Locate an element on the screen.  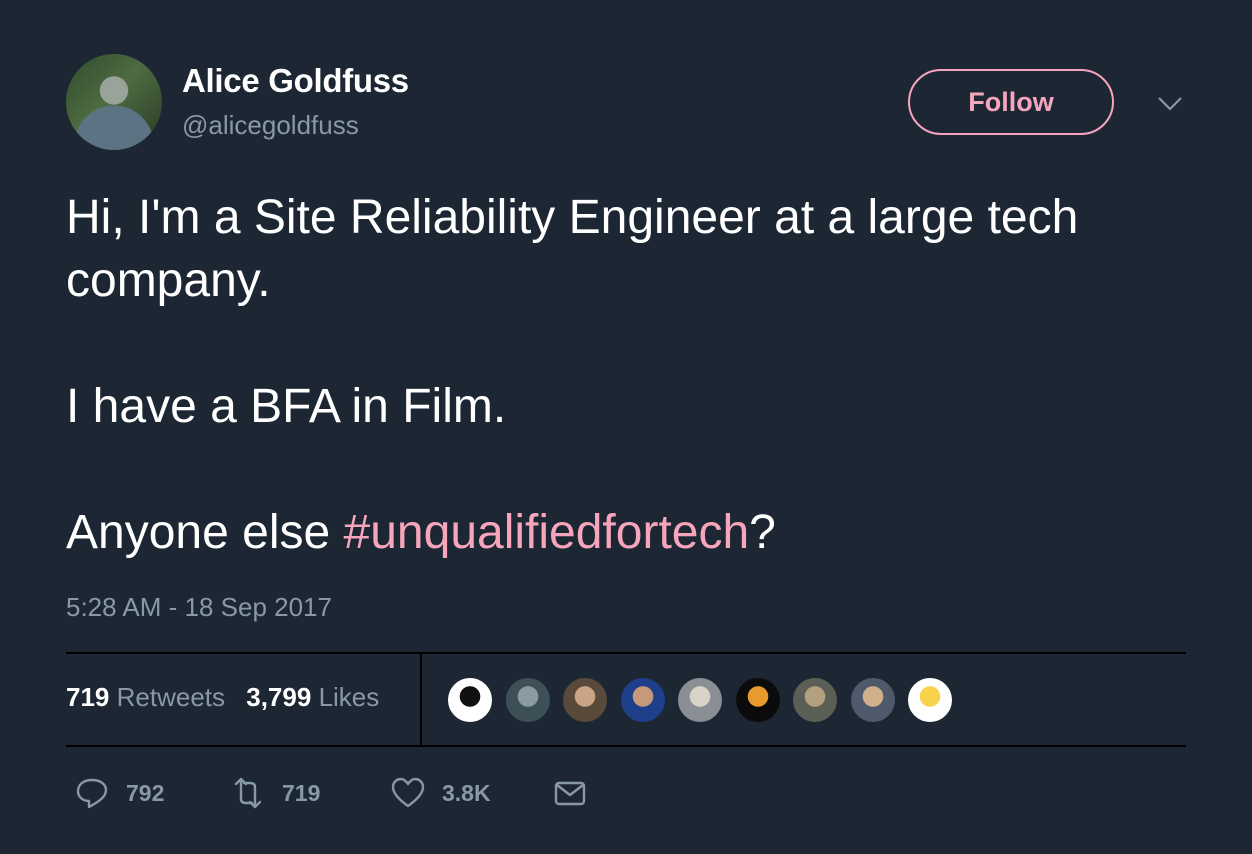
like-action: 3.8K is located at coordinates (440, 793).